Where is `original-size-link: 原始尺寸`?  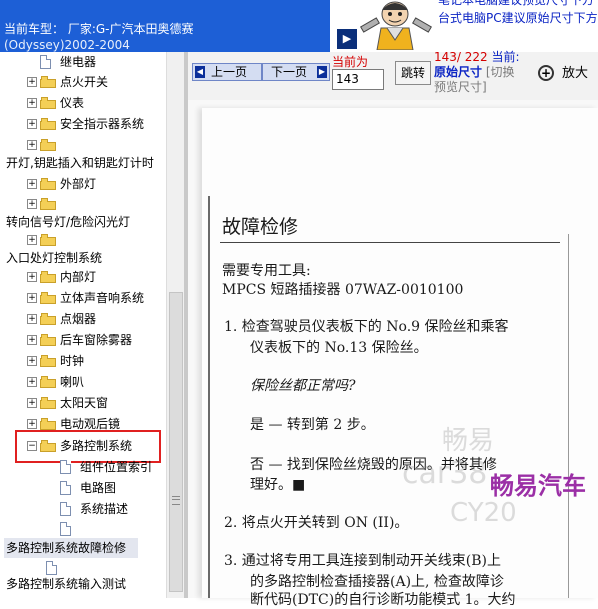 original-size-link: 原始尺寸 is located at coordinates (458, 72).